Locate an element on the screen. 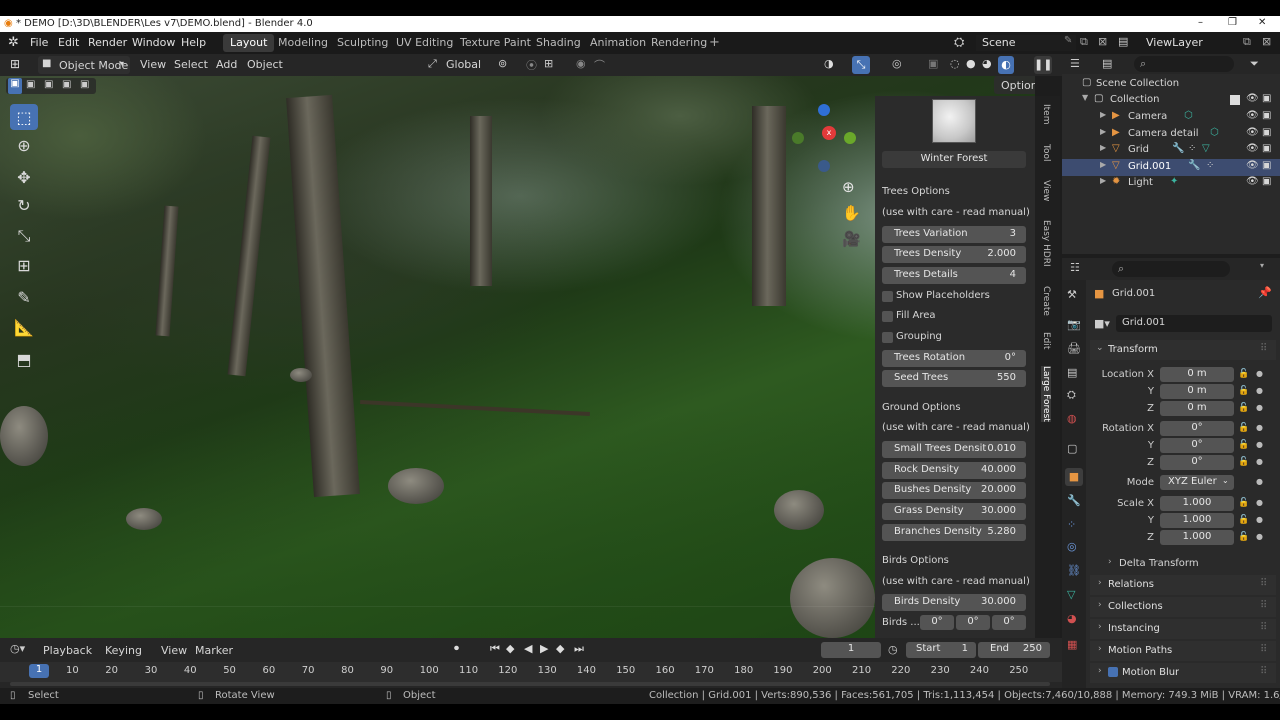 This screenshot has width=1280, height=720. axis-neg-y-icon is located at coordinates (798, 138).